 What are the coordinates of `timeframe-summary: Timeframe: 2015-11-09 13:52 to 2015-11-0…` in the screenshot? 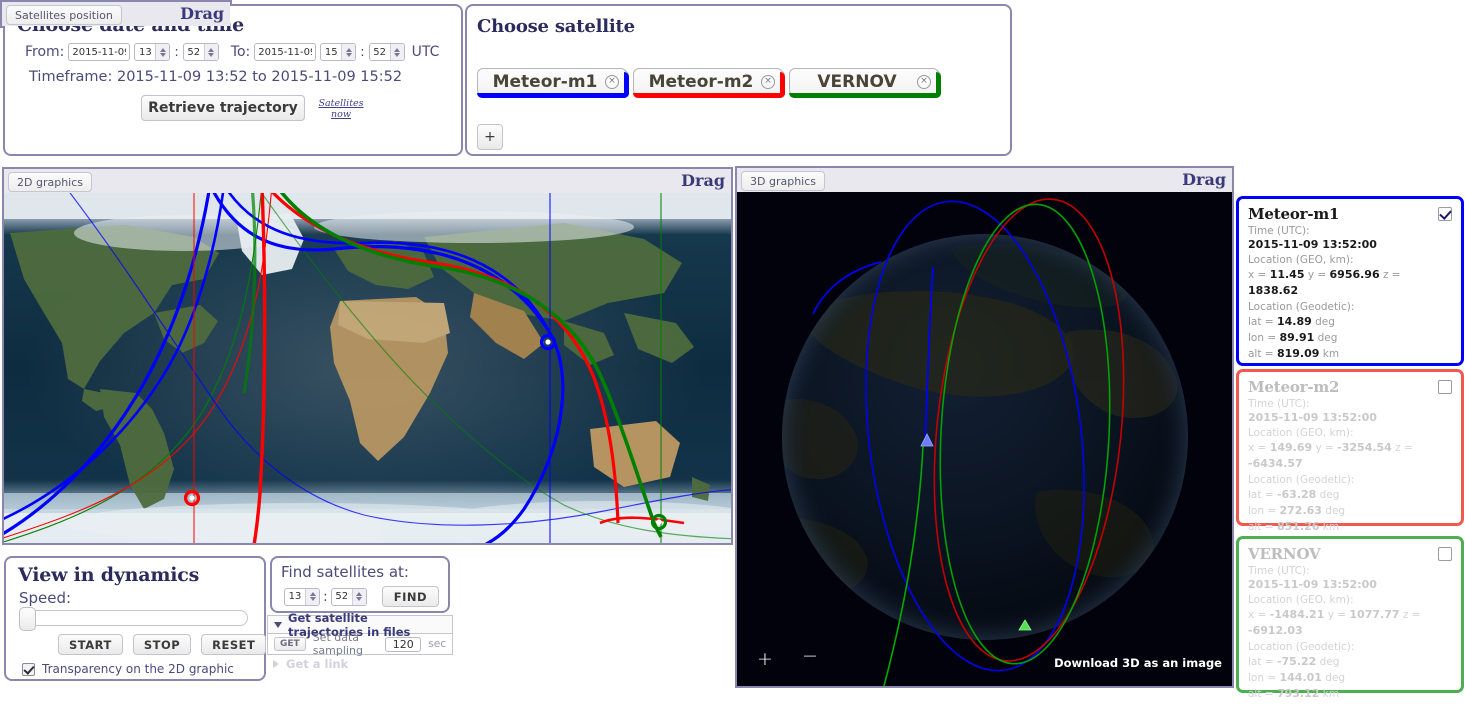 It's located at (216, 77).